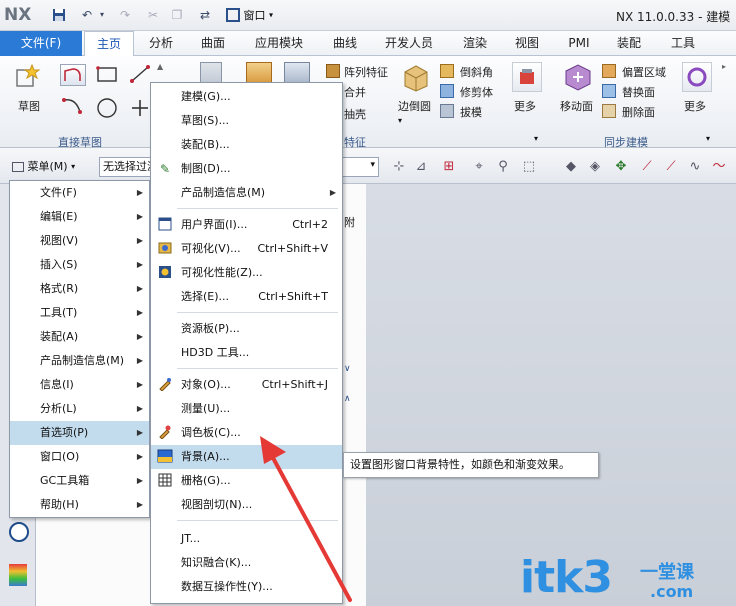 This screenshot has width=736, height=606. Describe the element at coordinates (629, 43) in the screenshot. I see `tab-assembly: 装配` at that location.